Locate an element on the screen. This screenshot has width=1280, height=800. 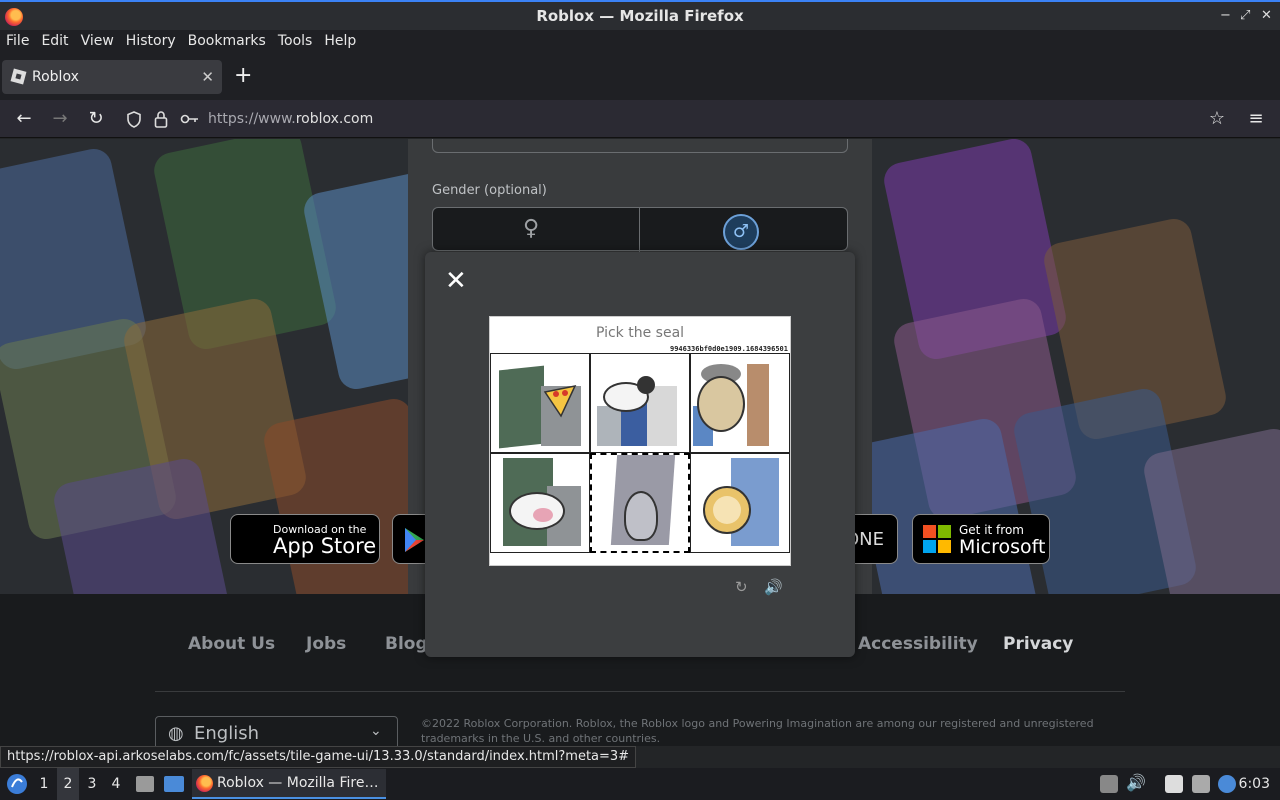
seal-icon is located at coordinates (641, 516).